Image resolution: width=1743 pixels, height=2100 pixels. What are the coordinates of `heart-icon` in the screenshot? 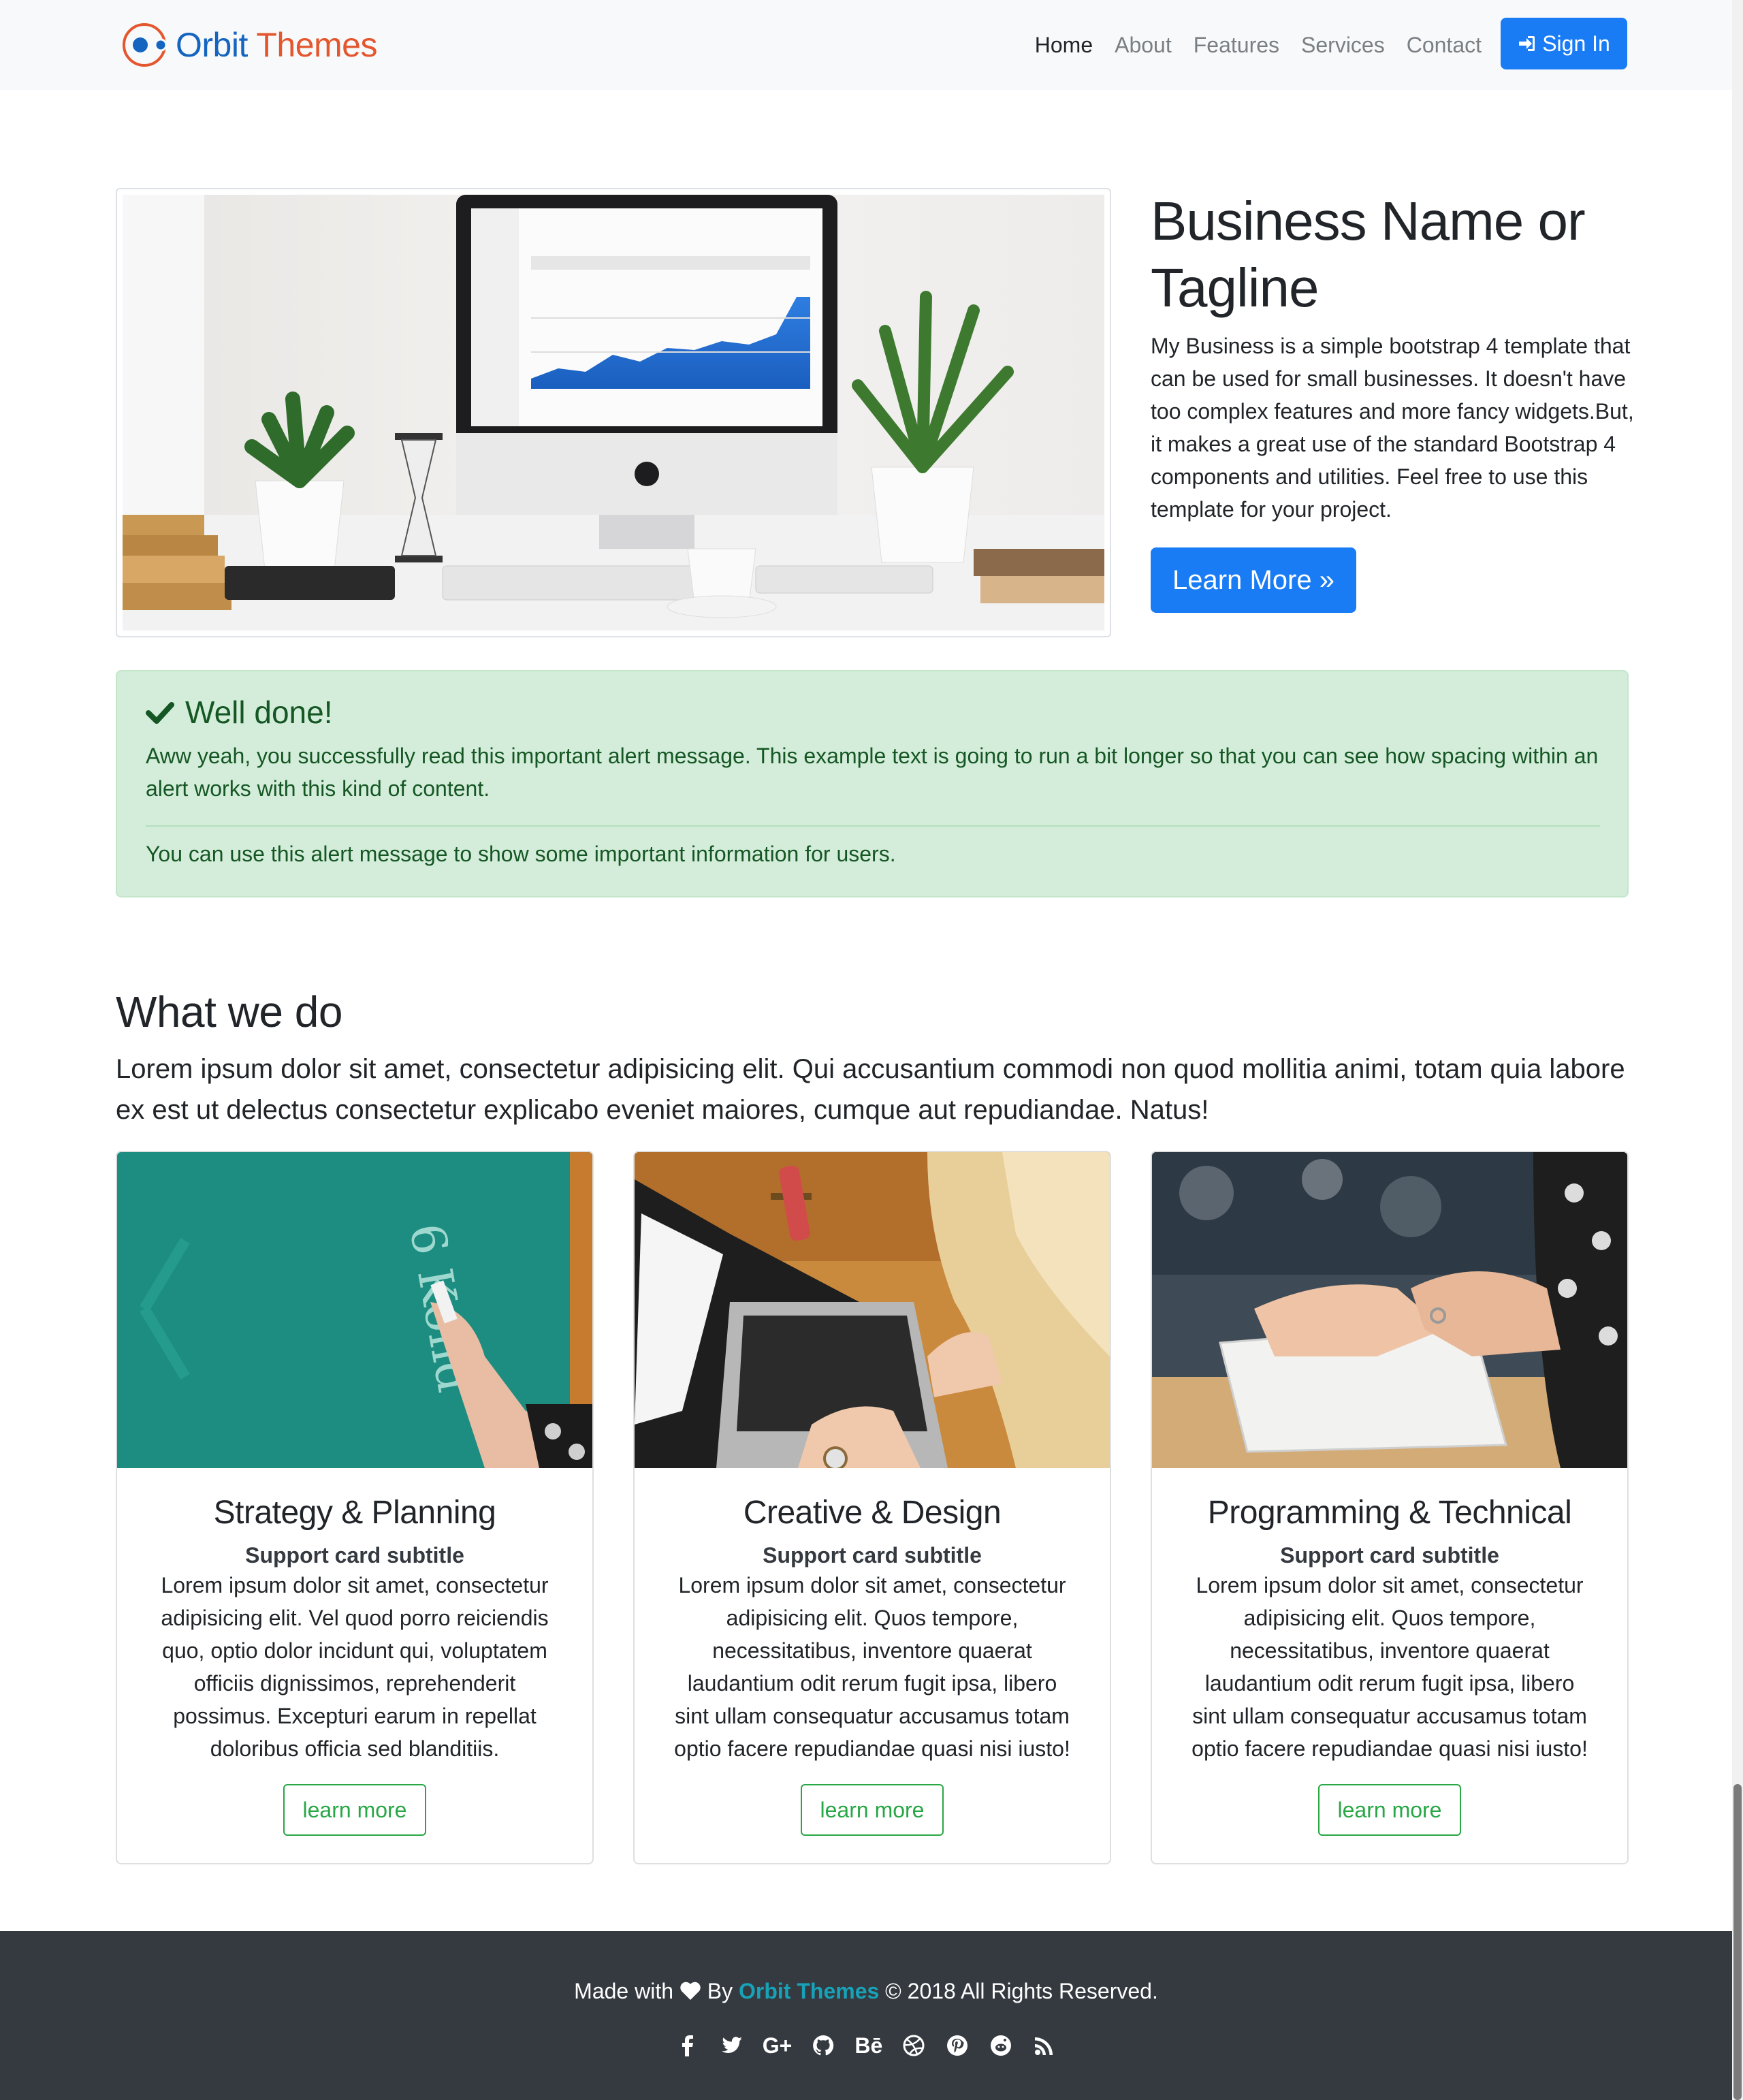 It's located at (690, 1991).